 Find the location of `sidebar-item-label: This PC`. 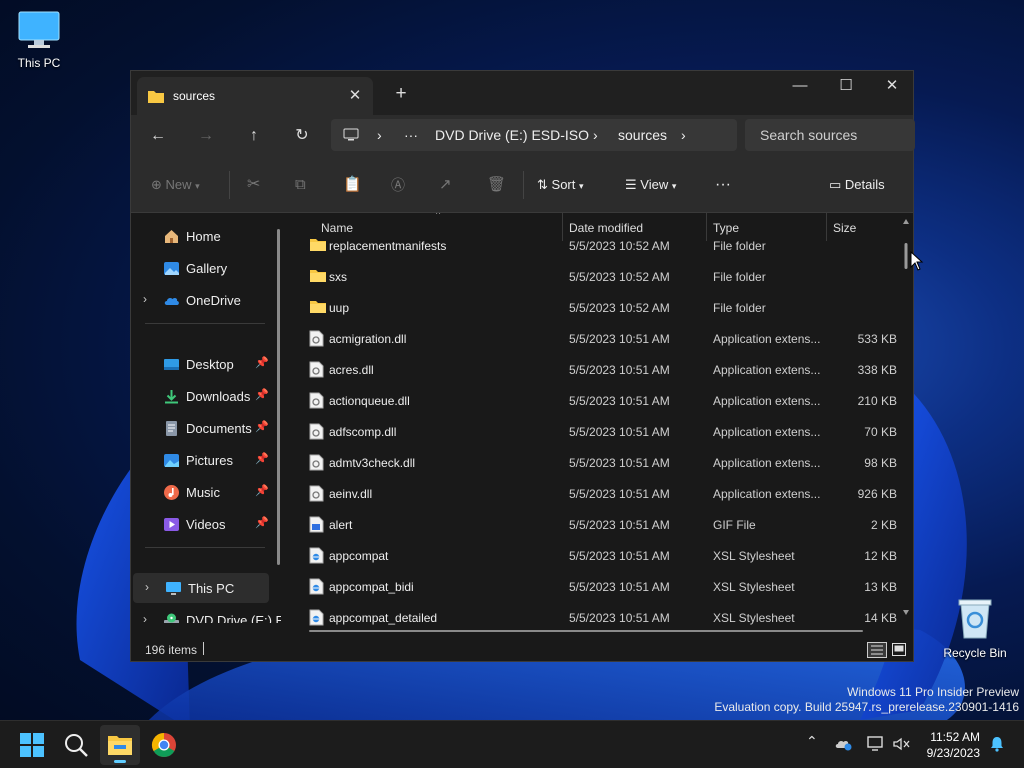

sidebar-item-label: This PC is located at coordinates (211, 588).